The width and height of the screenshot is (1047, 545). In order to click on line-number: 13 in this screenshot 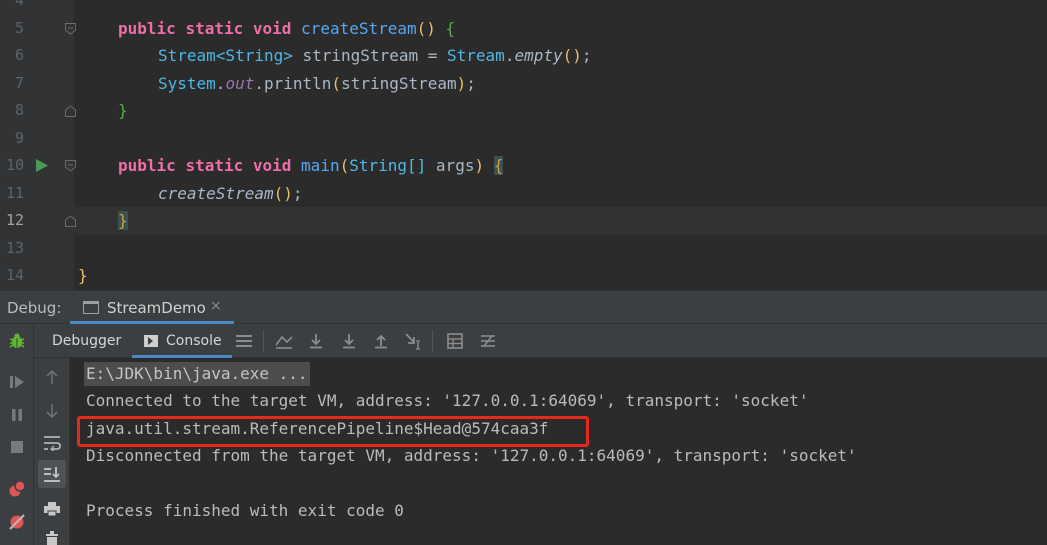, I will do `click(14, 247)`.